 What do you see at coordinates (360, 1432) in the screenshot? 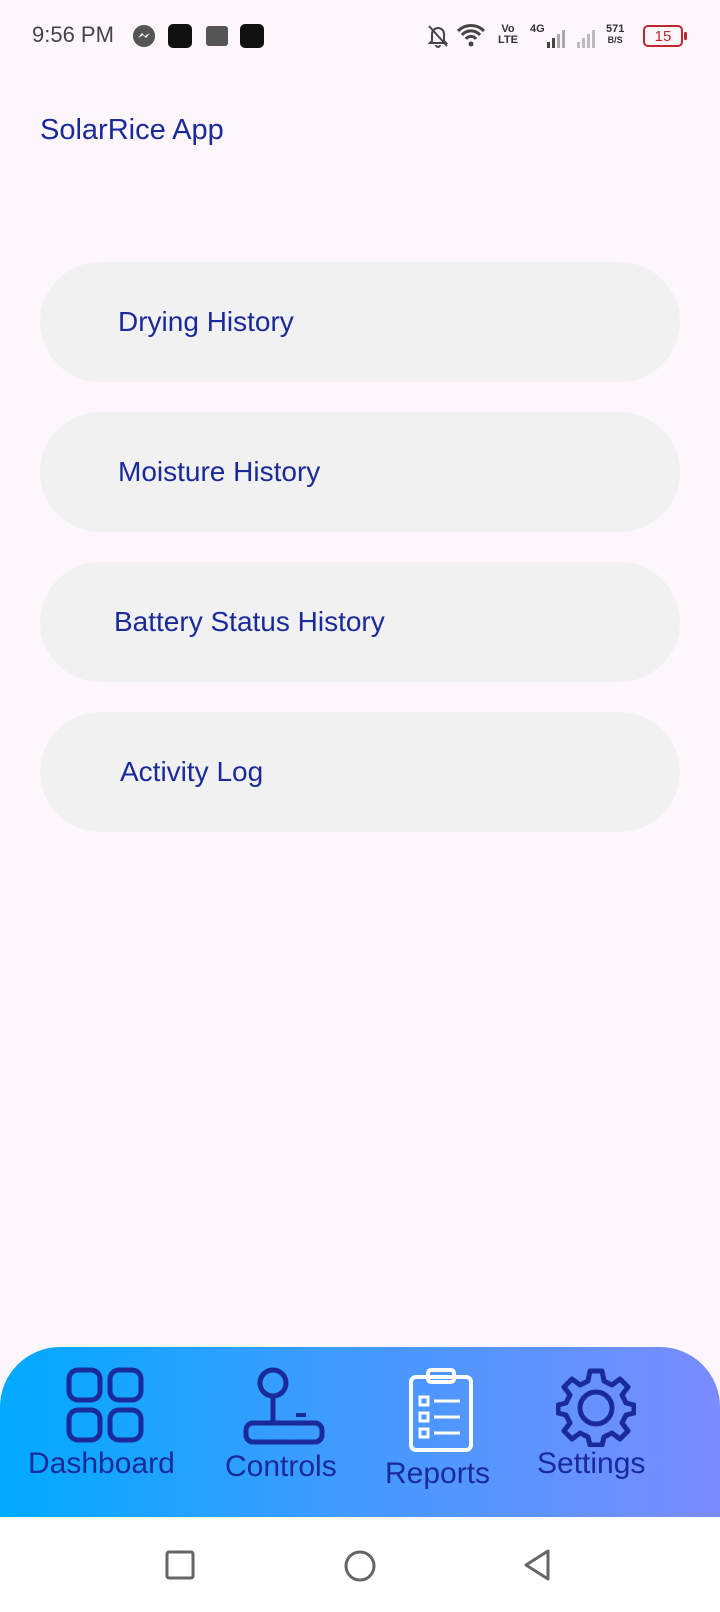
I see `bottom-navigation: Dashboard Controls Reports Settings` at bounding box center [360, 1432].